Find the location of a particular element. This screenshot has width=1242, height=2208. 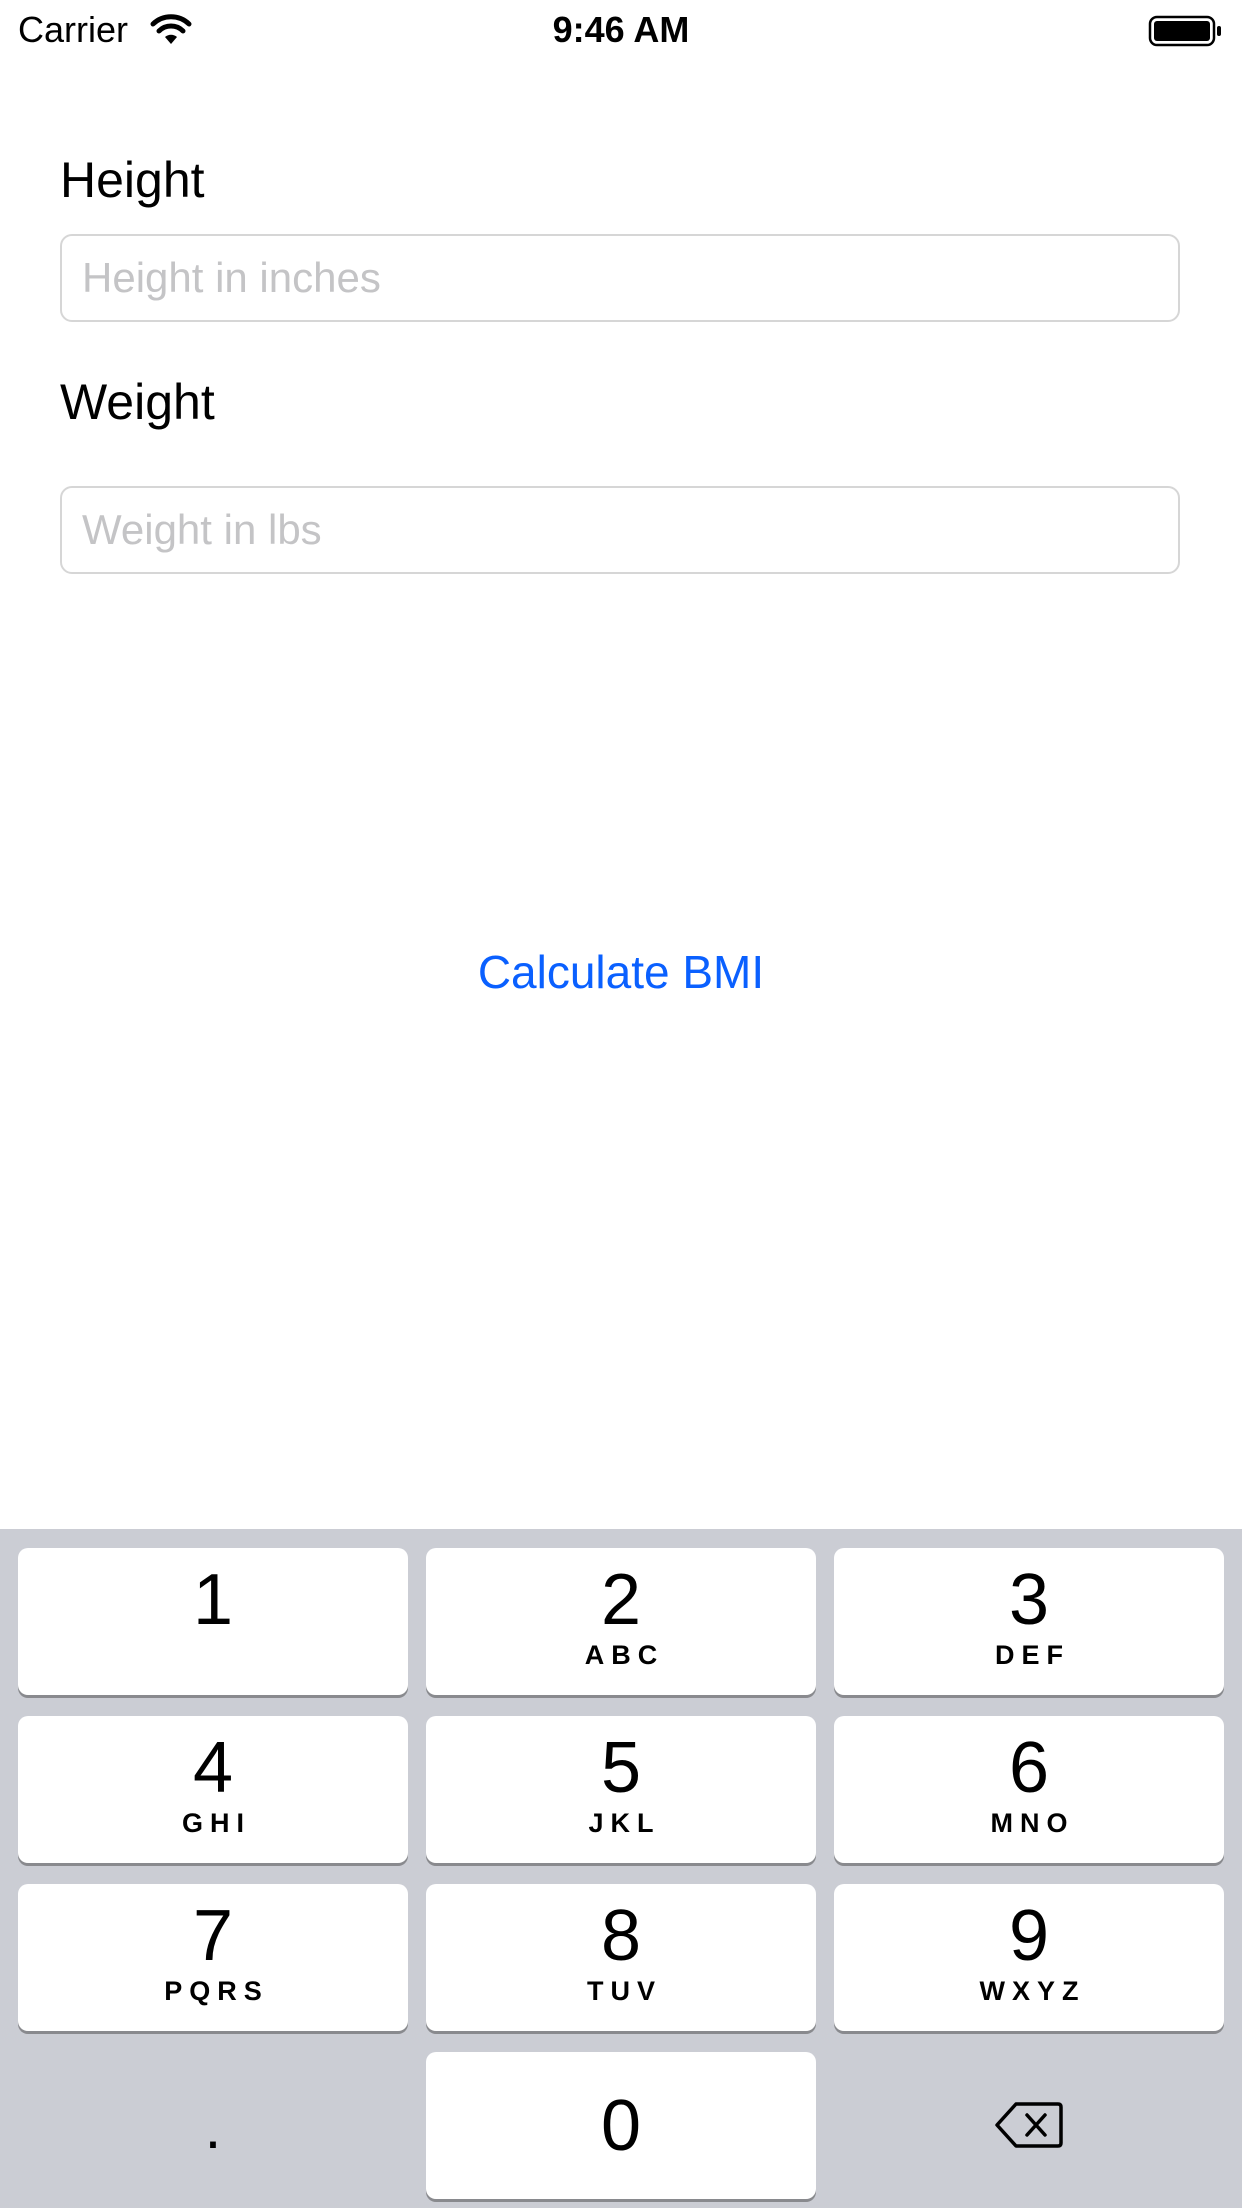

key-digit: 3 is located at coordinates (1029, 1600).